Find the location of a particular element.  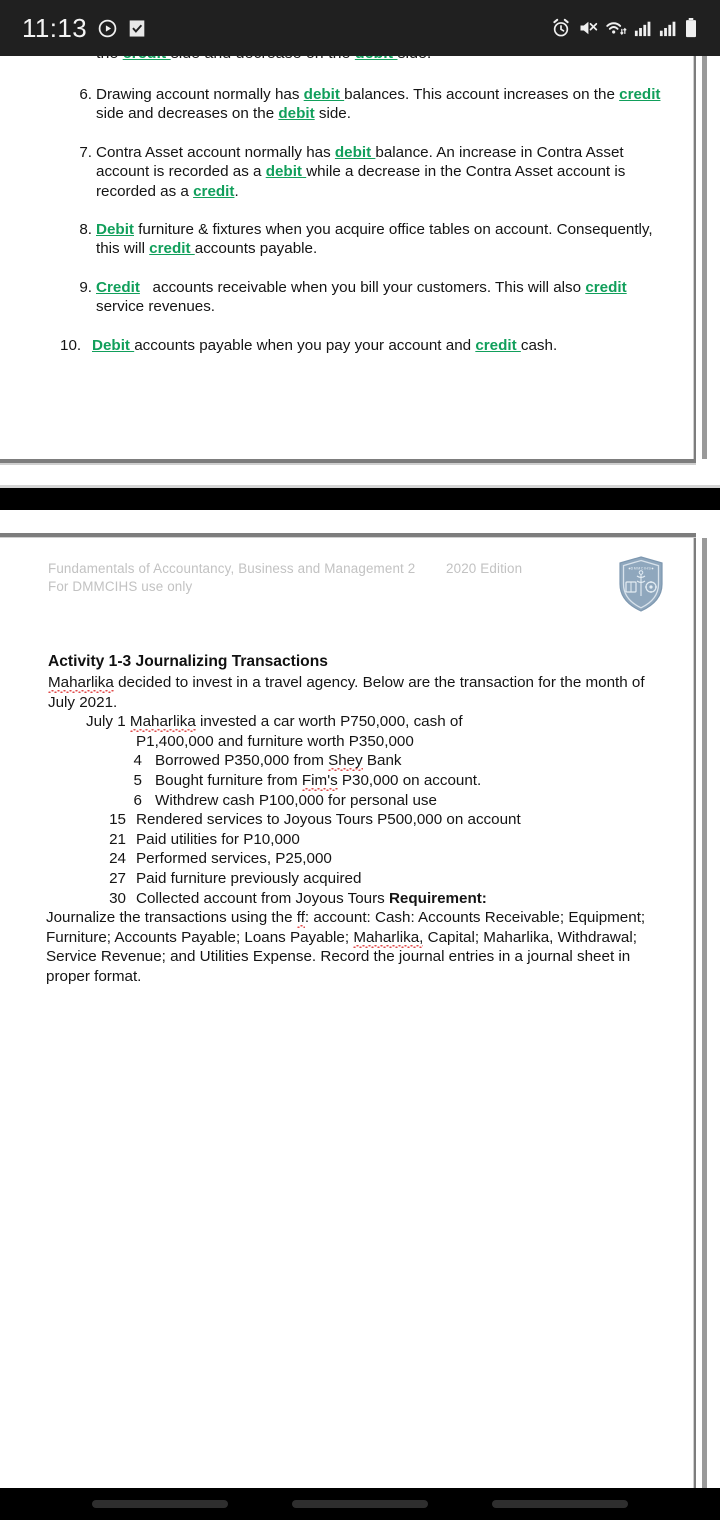

transaction-text-rest: P30,000 on account. is located at coordinates (409, 780).